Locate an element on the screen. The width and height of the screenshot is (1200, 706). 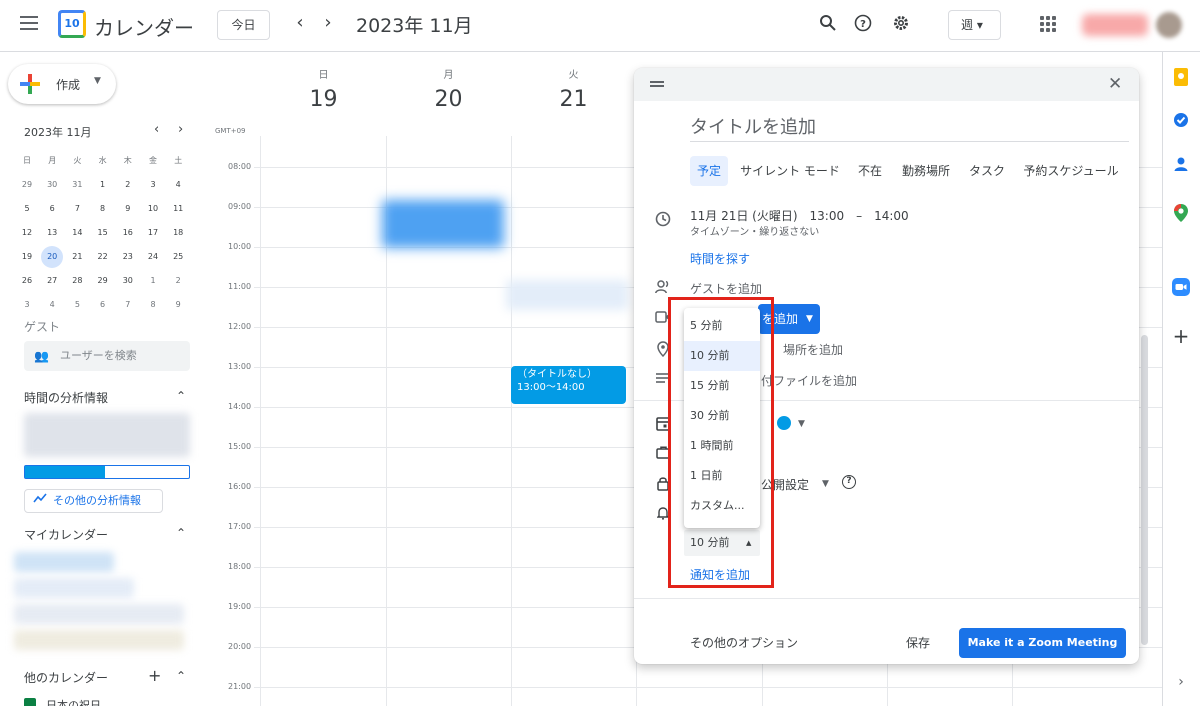
tab-working-location: 勤務場所 is located at coordinates (926, 171).